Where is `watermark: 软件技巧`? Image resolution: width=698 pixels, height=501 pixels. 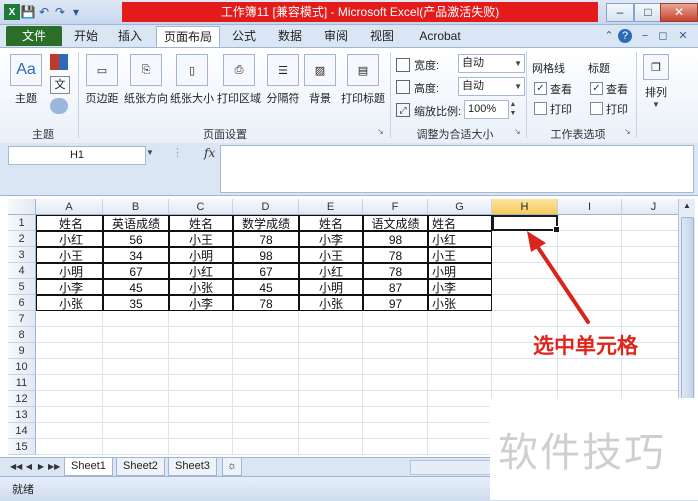 watermark: 软件技巧 is located at coordinates (582, 453).